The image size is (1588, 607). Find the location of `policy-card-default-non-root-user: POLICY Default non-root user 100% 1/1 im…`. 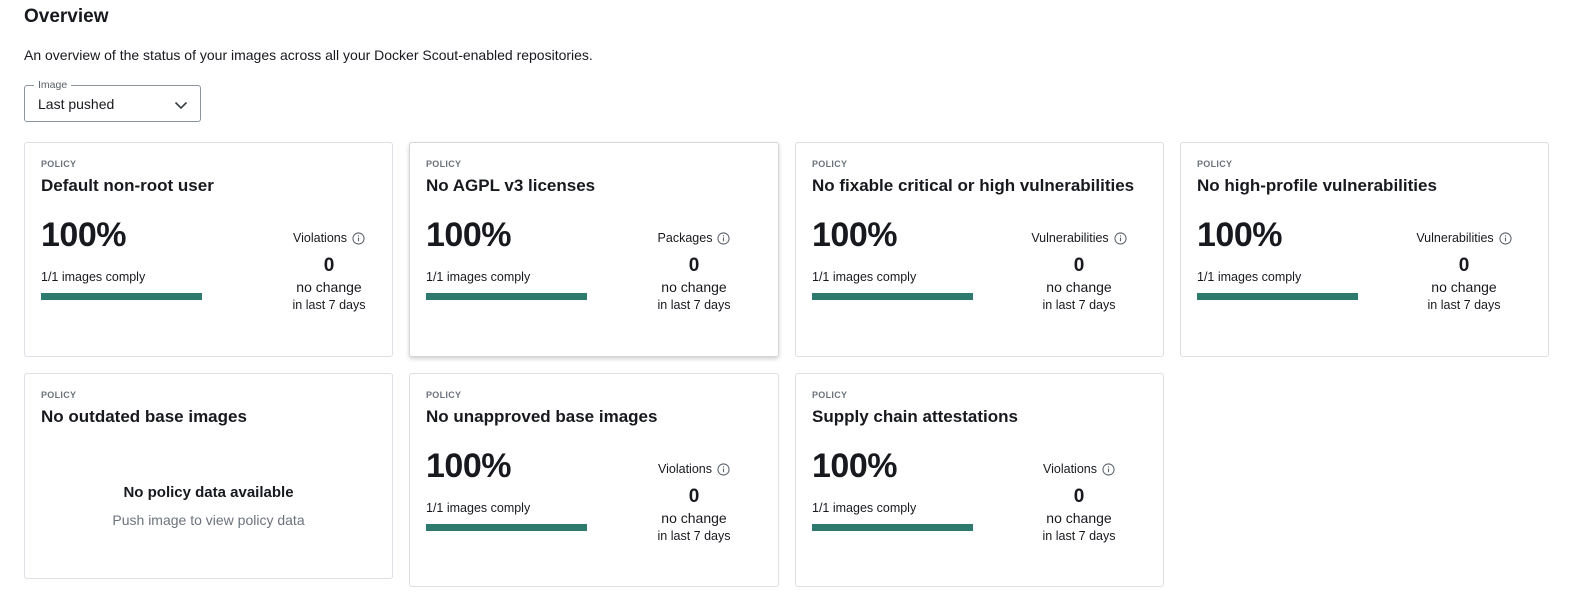

policy-card-default-non-root-user: POLICY Default non-root user 100% 1/1 im… is located at coordinates (208, 249).